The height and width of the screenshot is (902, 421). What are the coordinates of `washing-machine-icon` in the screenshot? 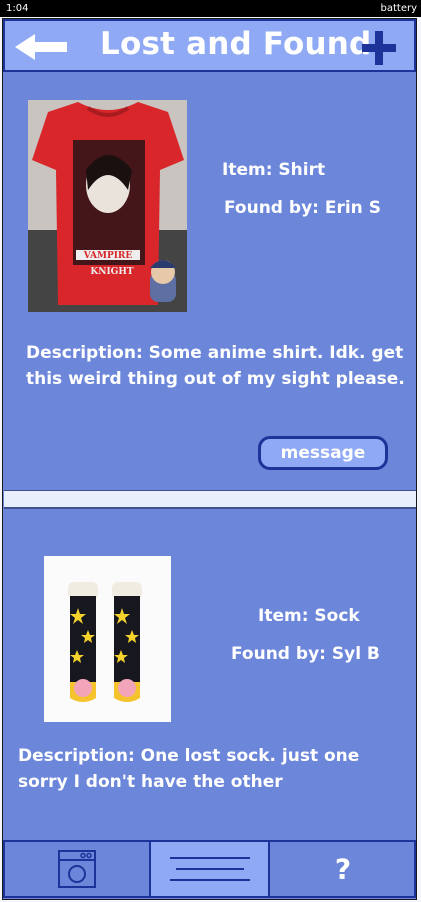 It's located at (77, 869).